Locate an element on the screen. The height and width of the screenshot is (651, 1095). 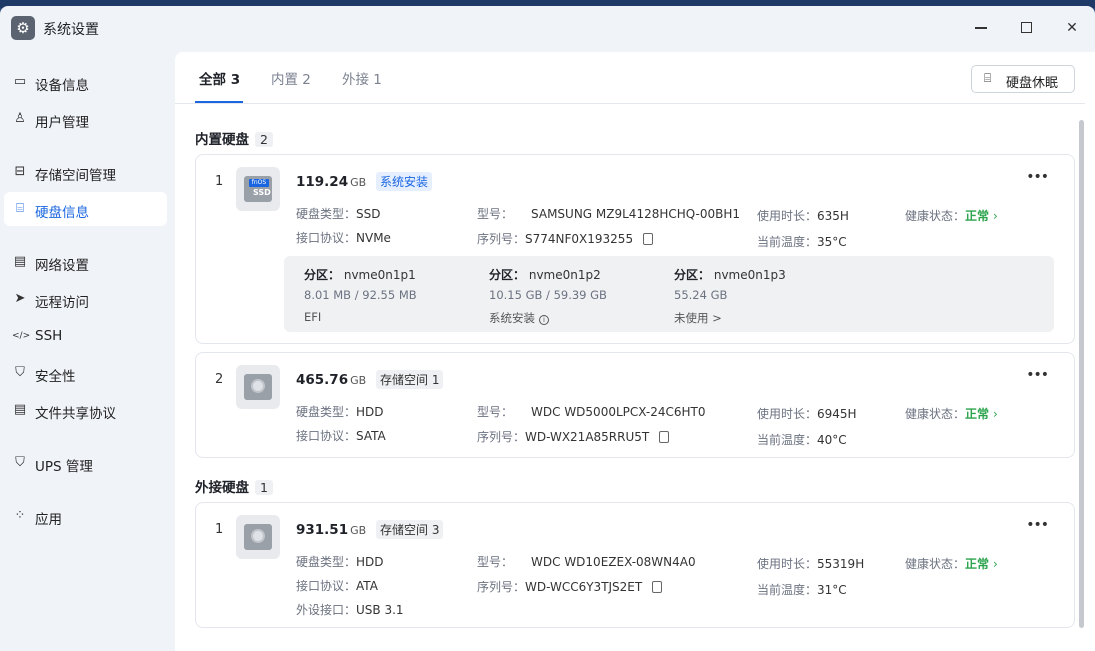
disk-size-unit: GB is located at coordinates (358, 530).